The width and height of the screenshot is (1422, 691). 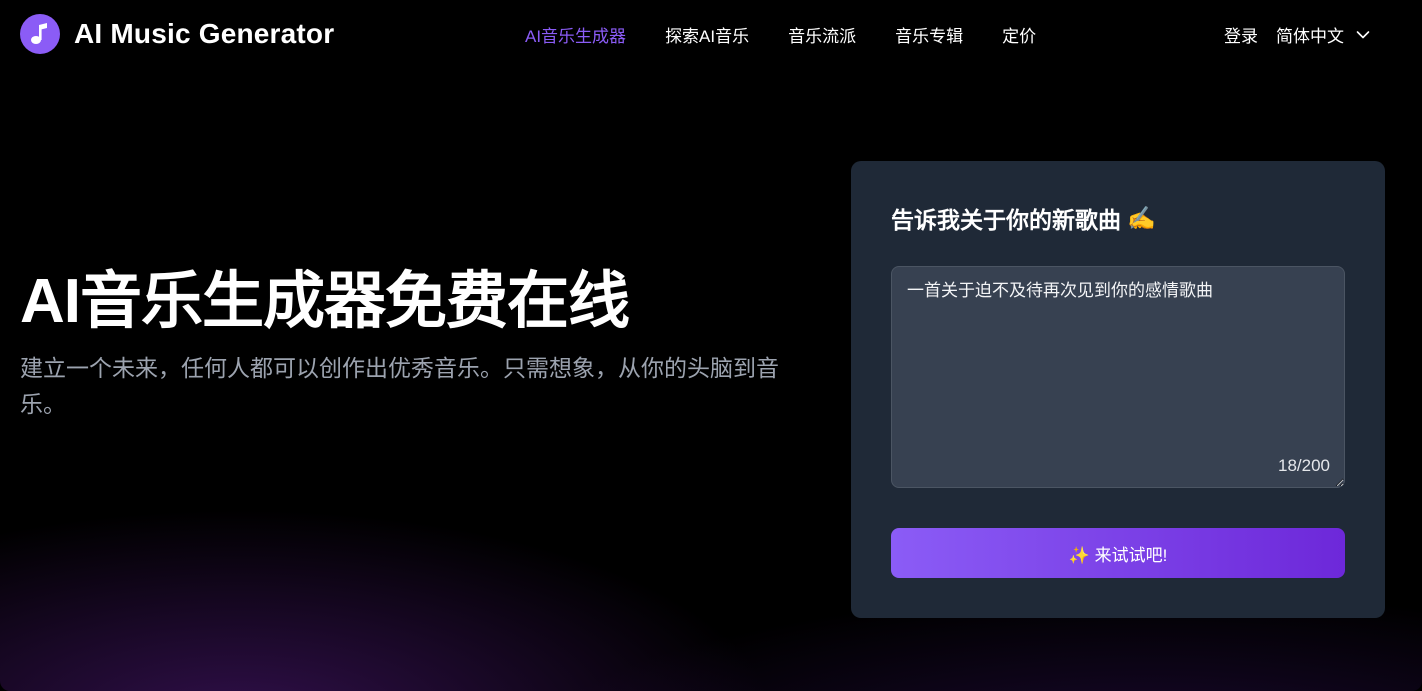 I want to click on try-it-button: ✨ 来试试吧!, so click(x=1118, y=553).